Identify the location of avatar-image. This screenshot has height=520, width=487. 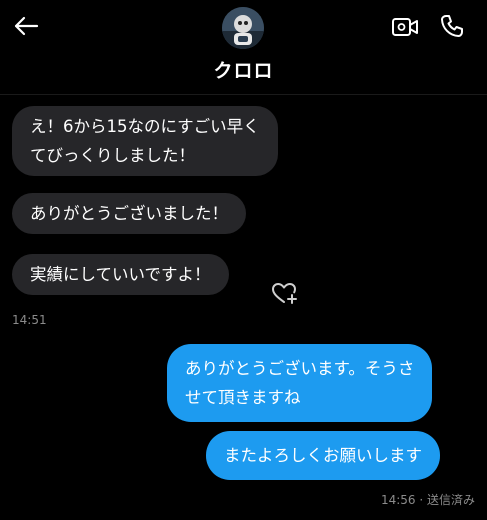
(243, 28).